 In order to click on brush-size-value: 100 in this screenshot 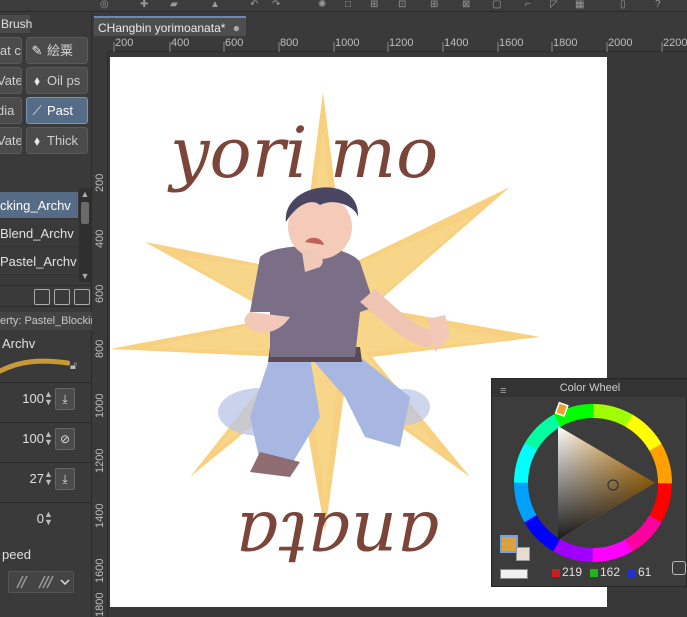, I will do `click(33, 398)`.